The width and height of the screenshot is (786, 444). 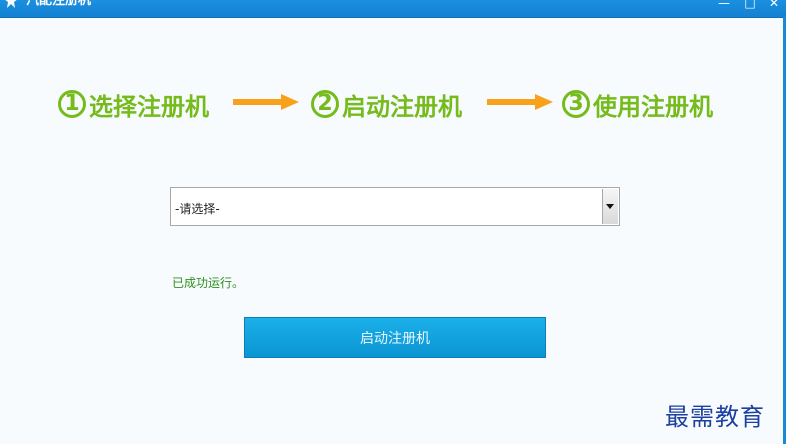 What do you see at coordinates (11, 4) in the screenshot?
I see `star-icon` at bounding box center [11, 4].